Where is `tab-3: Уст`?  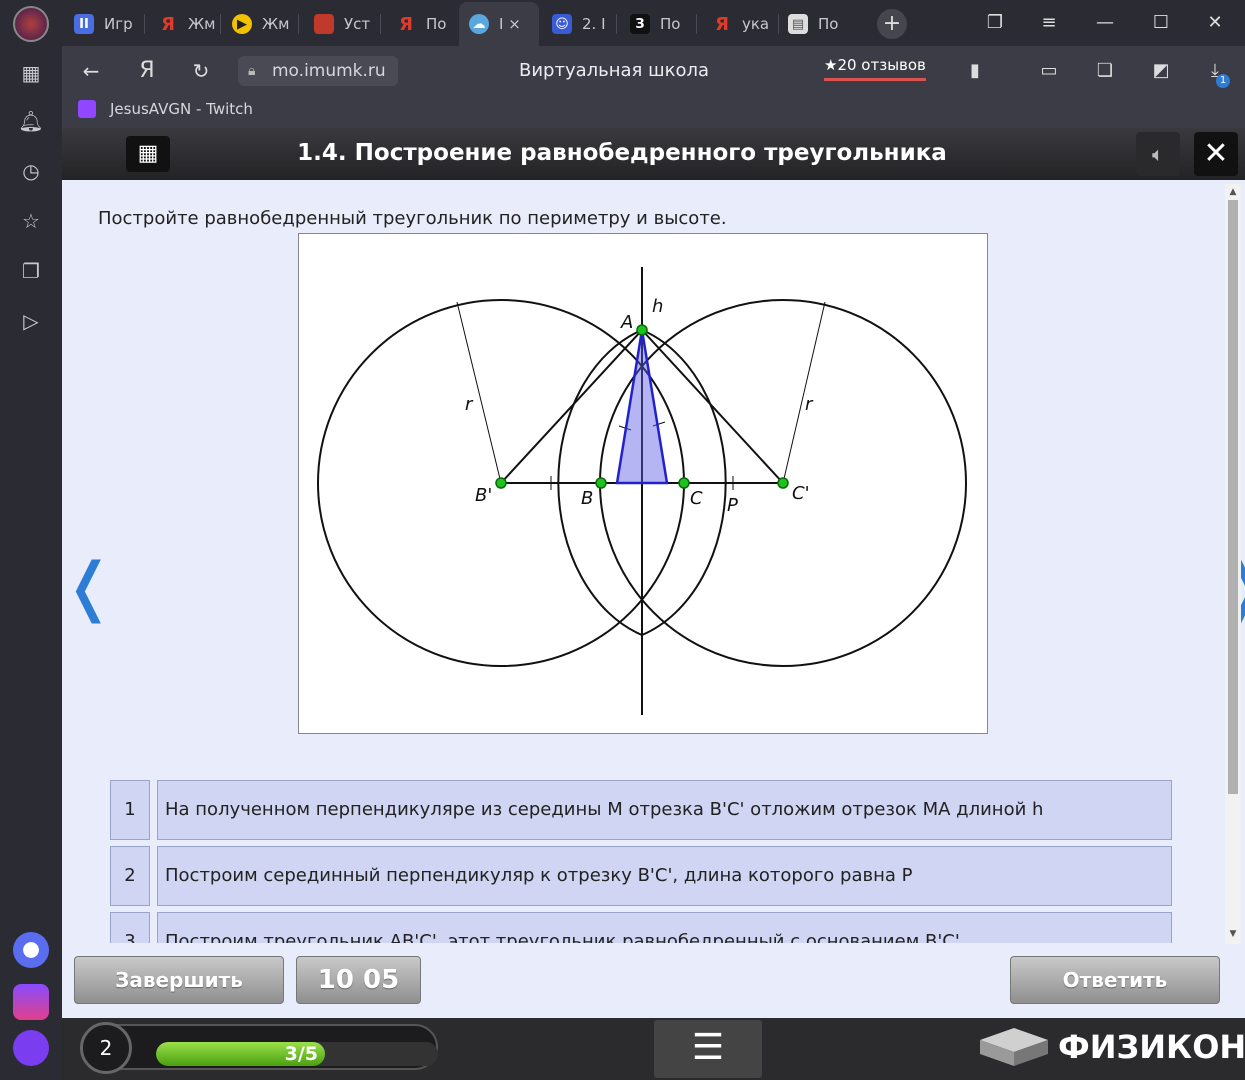 tab-3: Уст is located at coordinates (344, 24).